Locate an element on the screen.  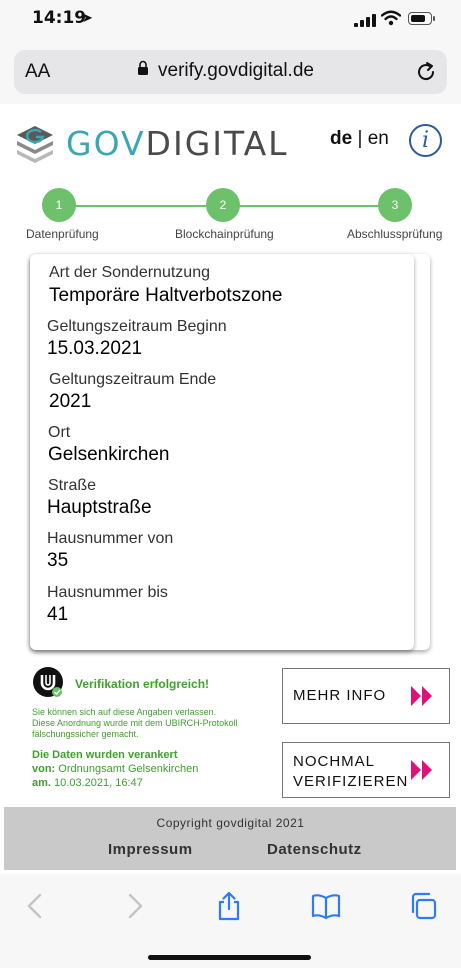
battery-icon is located at coordinates (421, 18).